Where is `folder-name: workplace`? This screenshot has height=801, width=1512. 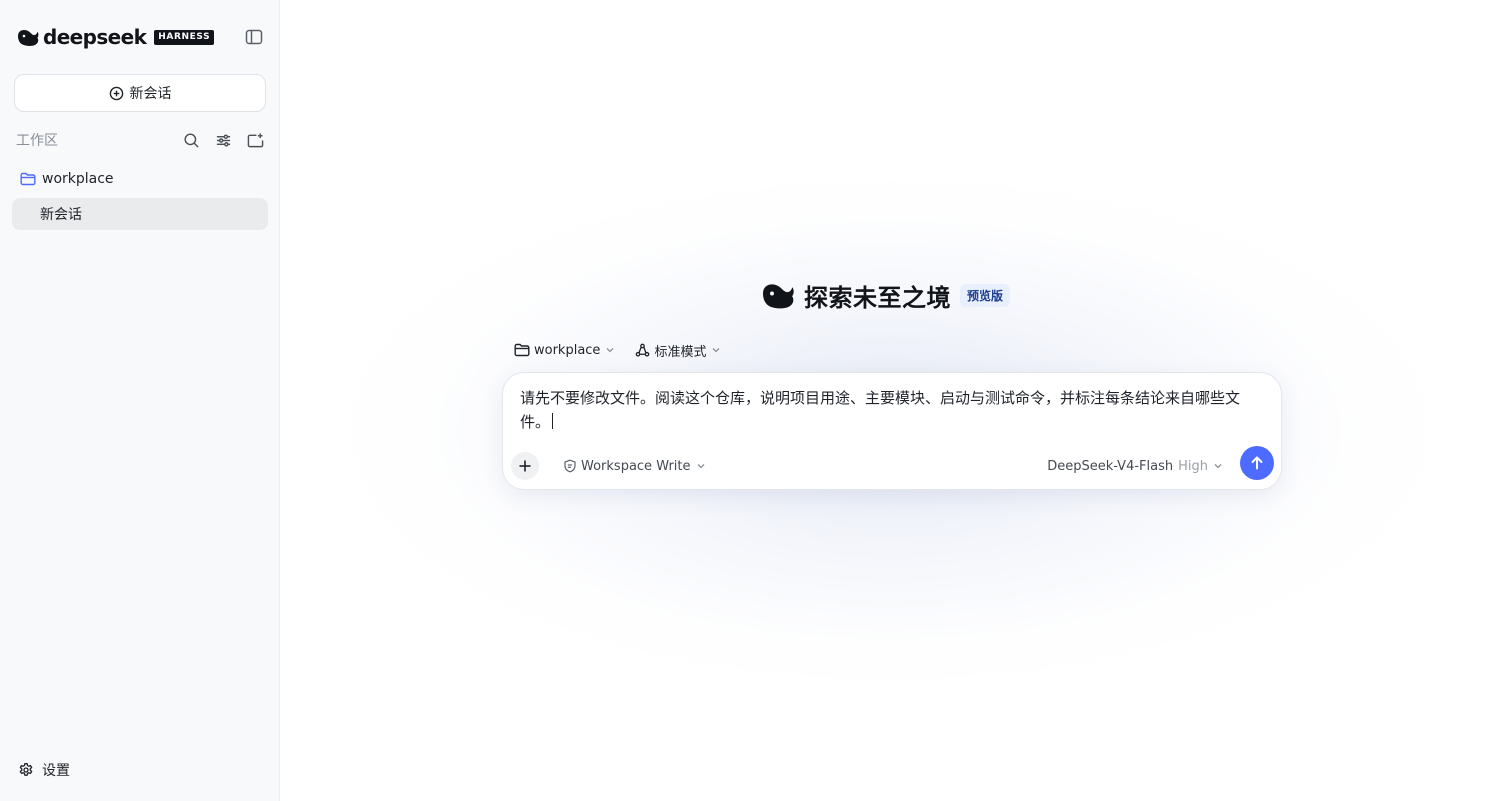 folder-name: workplace is located at coordinates (78, 179).